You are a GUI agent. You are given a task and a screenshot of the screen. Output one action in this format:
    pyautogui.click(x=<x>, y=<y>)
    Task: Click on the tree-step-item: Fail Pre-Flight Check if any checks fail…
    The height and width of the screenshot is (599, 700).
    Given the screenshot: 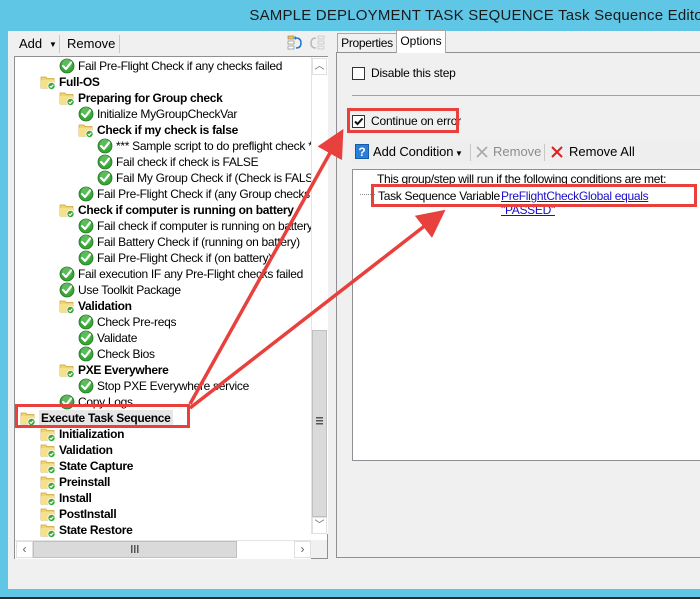 What is the action you would take?
    pyautogui.click(x=185, y=66)
    